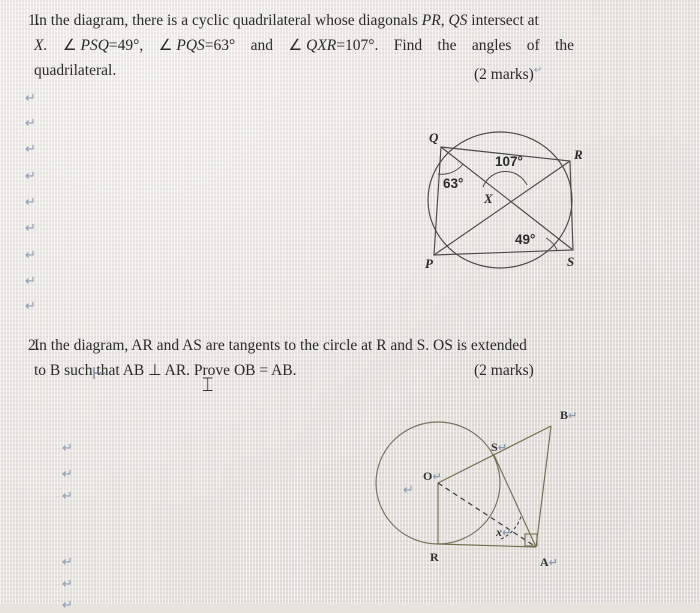 Image resolution: width=700 pixels, height=613 pixels. Describe the element at coordinates (569, 415) in the screenshot. I see `figure-2-label-B: B↵` at that location.